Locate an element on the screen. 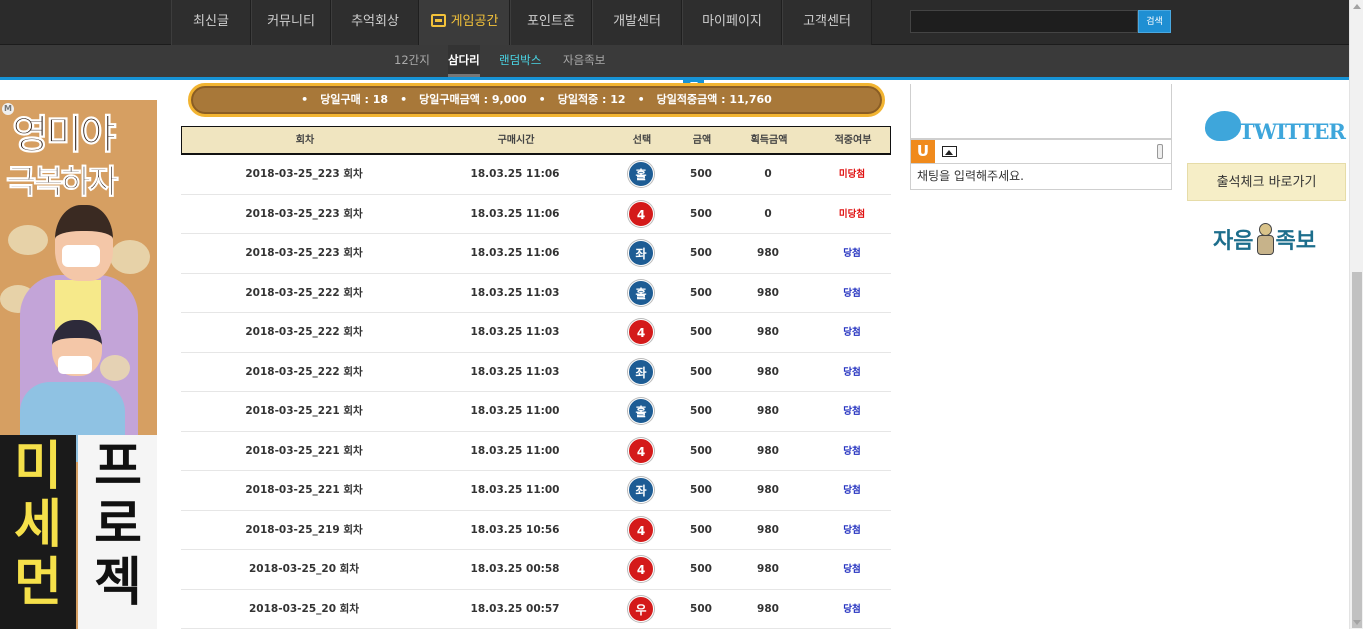 The image size is (1363, 629). image-icon is located at coordinates (949, 151).